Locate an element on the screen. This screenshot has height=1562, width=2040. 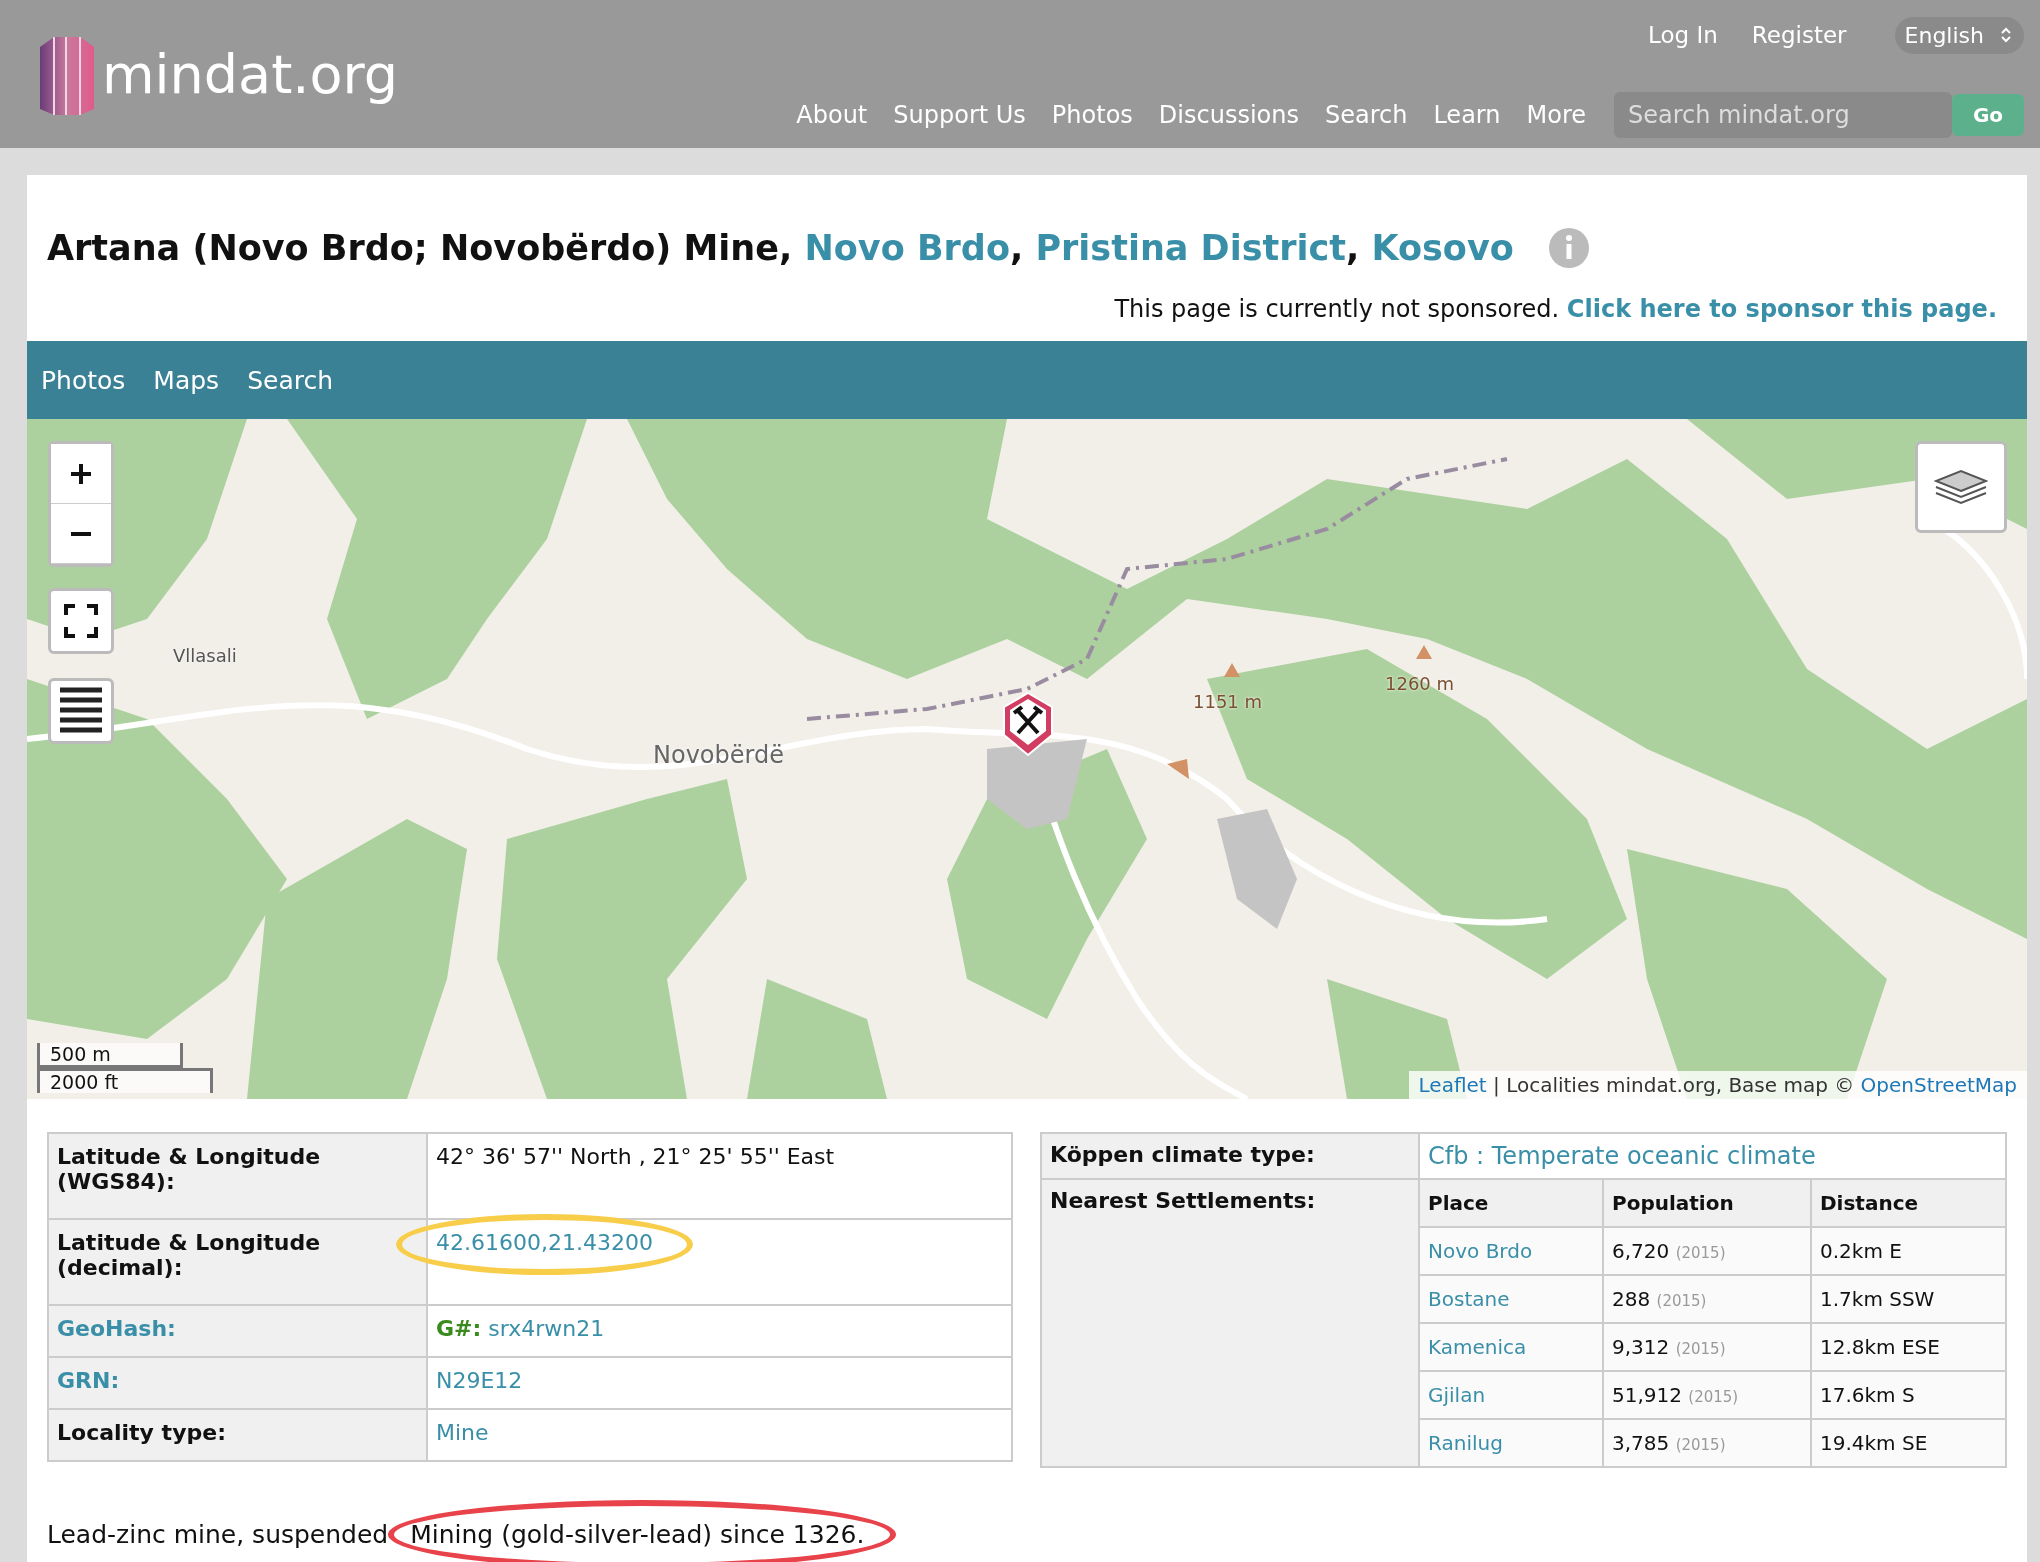
region-link: Pristina District is located at coordinates (1190, 248).